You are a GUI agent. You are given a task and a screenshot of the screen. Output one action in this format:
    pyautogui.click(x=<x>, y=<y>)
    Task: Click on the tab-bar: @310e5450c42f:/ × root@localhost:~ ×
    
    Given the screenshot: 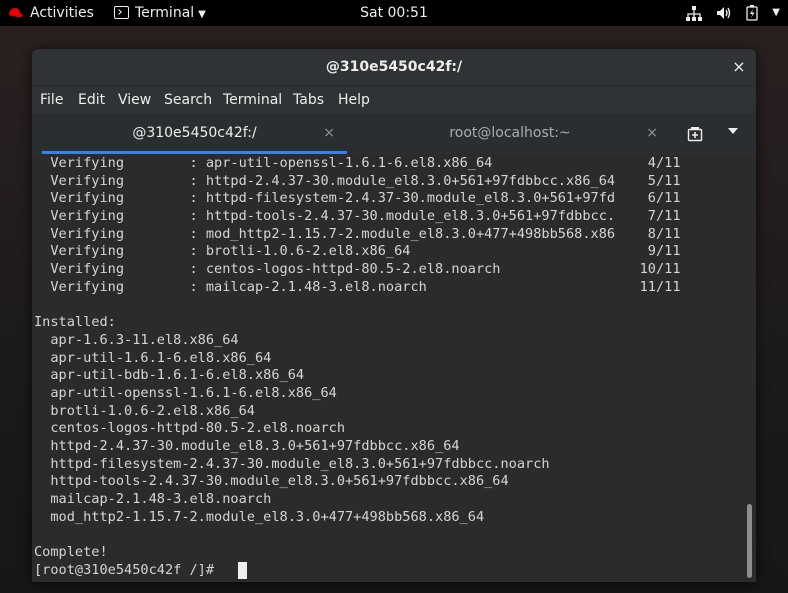 What is the action you would take?
    pyautogui.click(x=394, y=134)
    